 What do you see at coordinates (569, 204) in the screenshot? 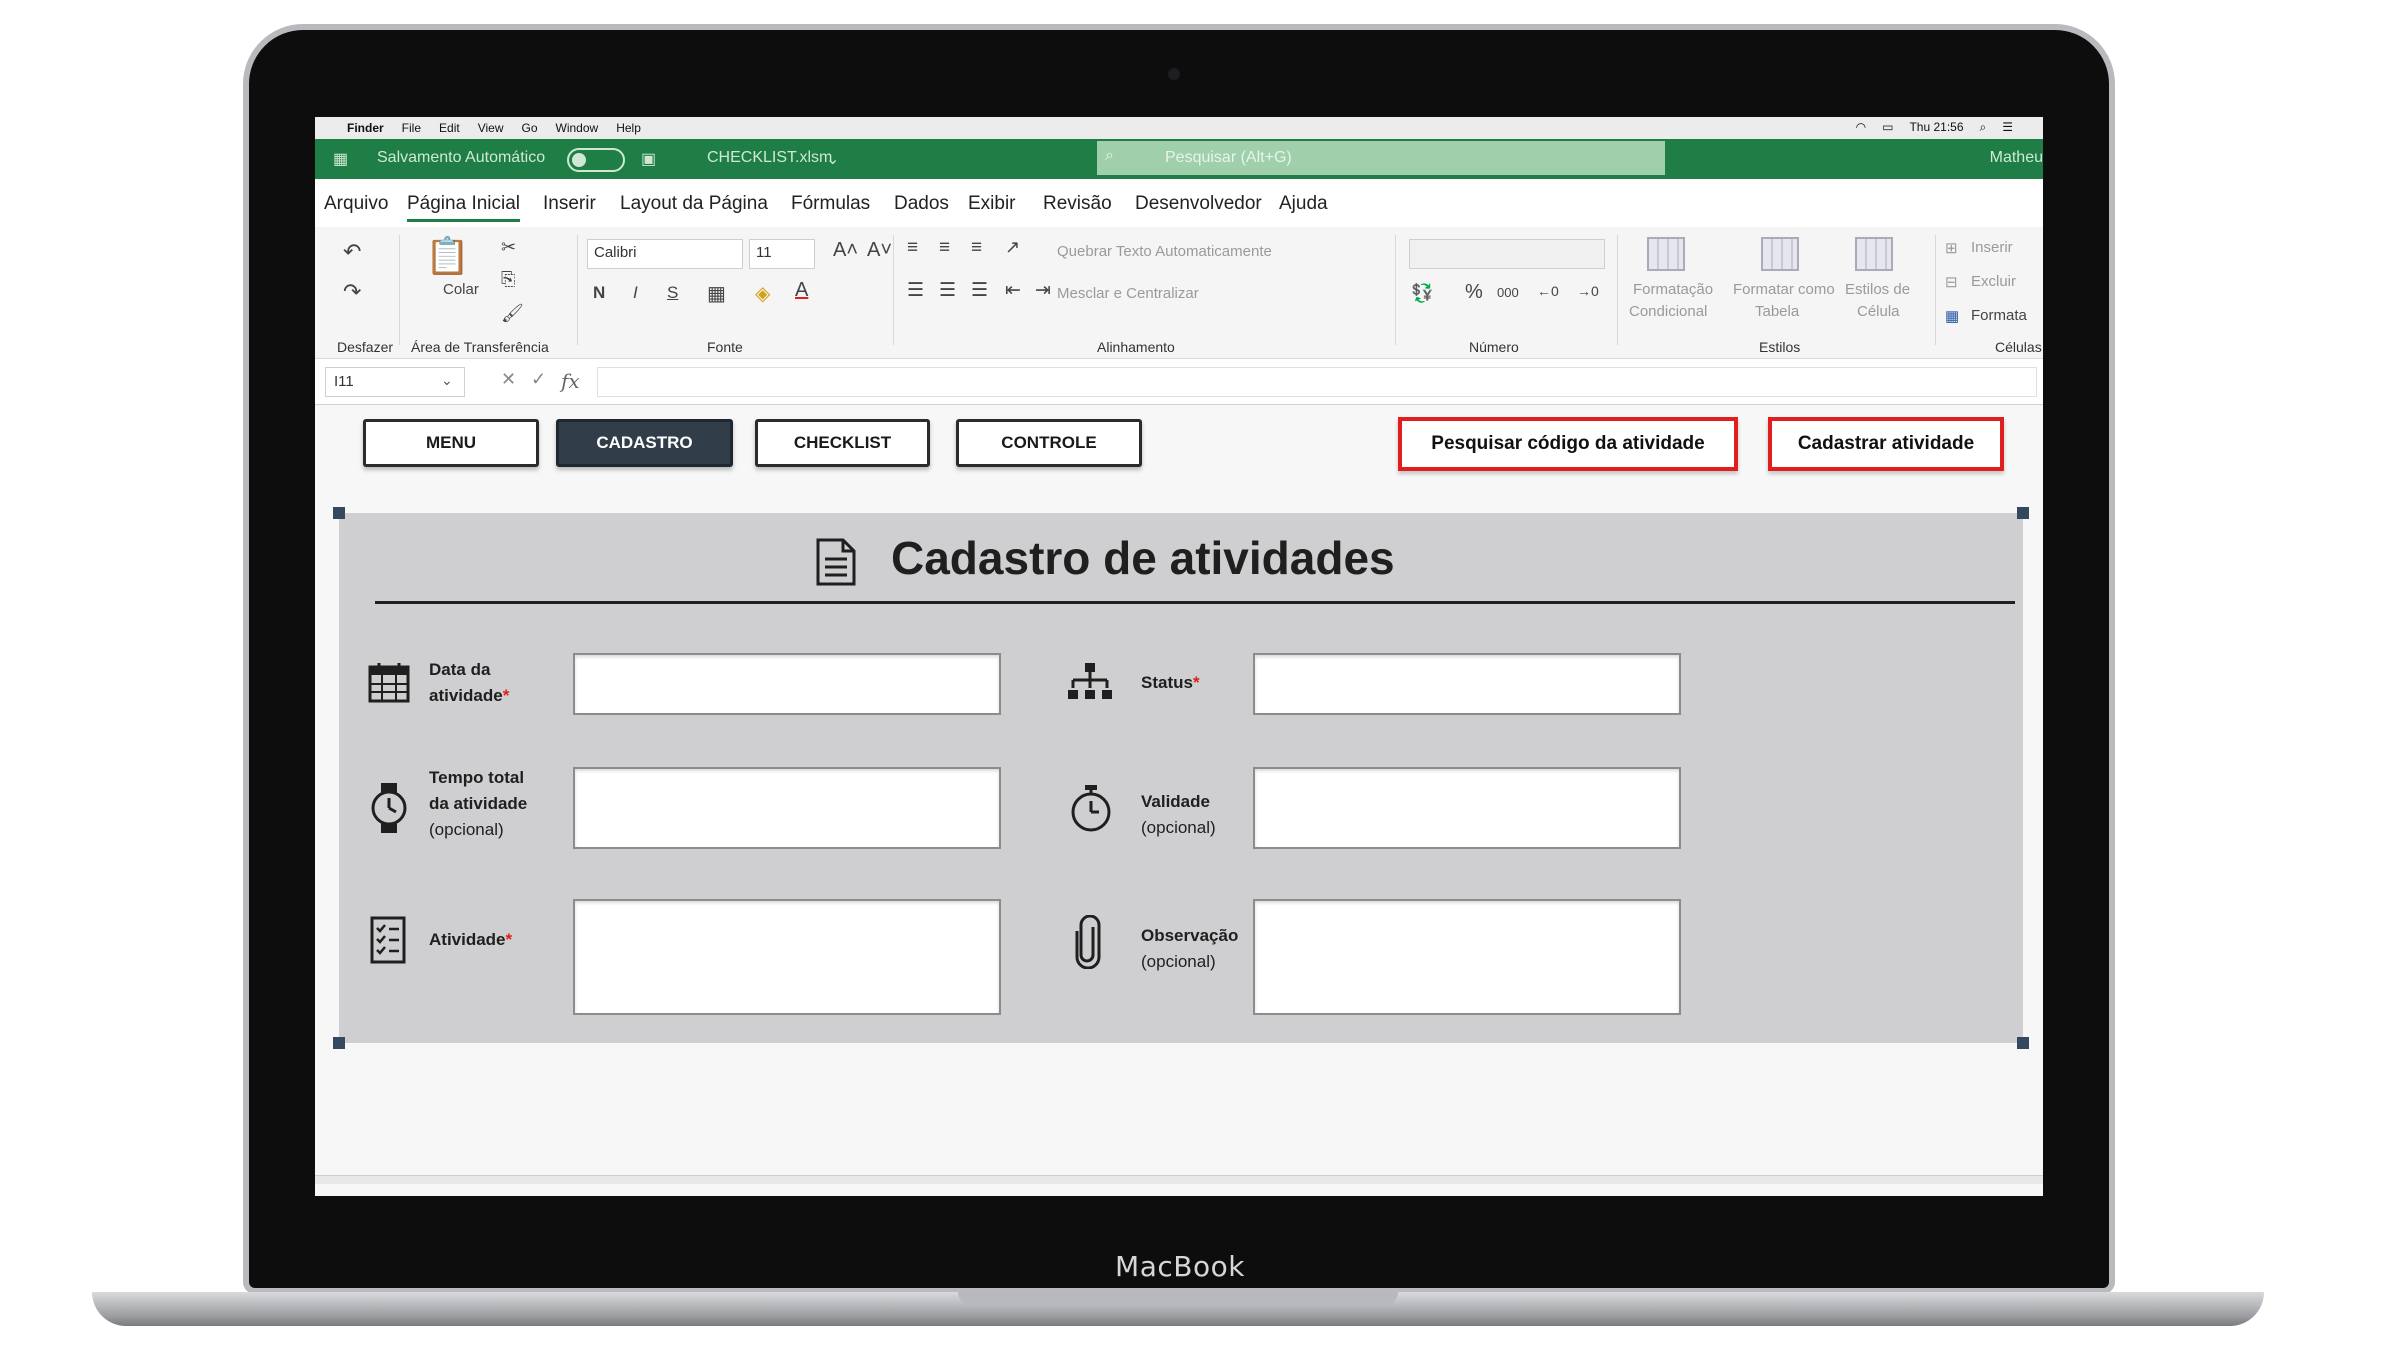
I see `tab-inserir: Inserir` at bounding box center [569, 204].